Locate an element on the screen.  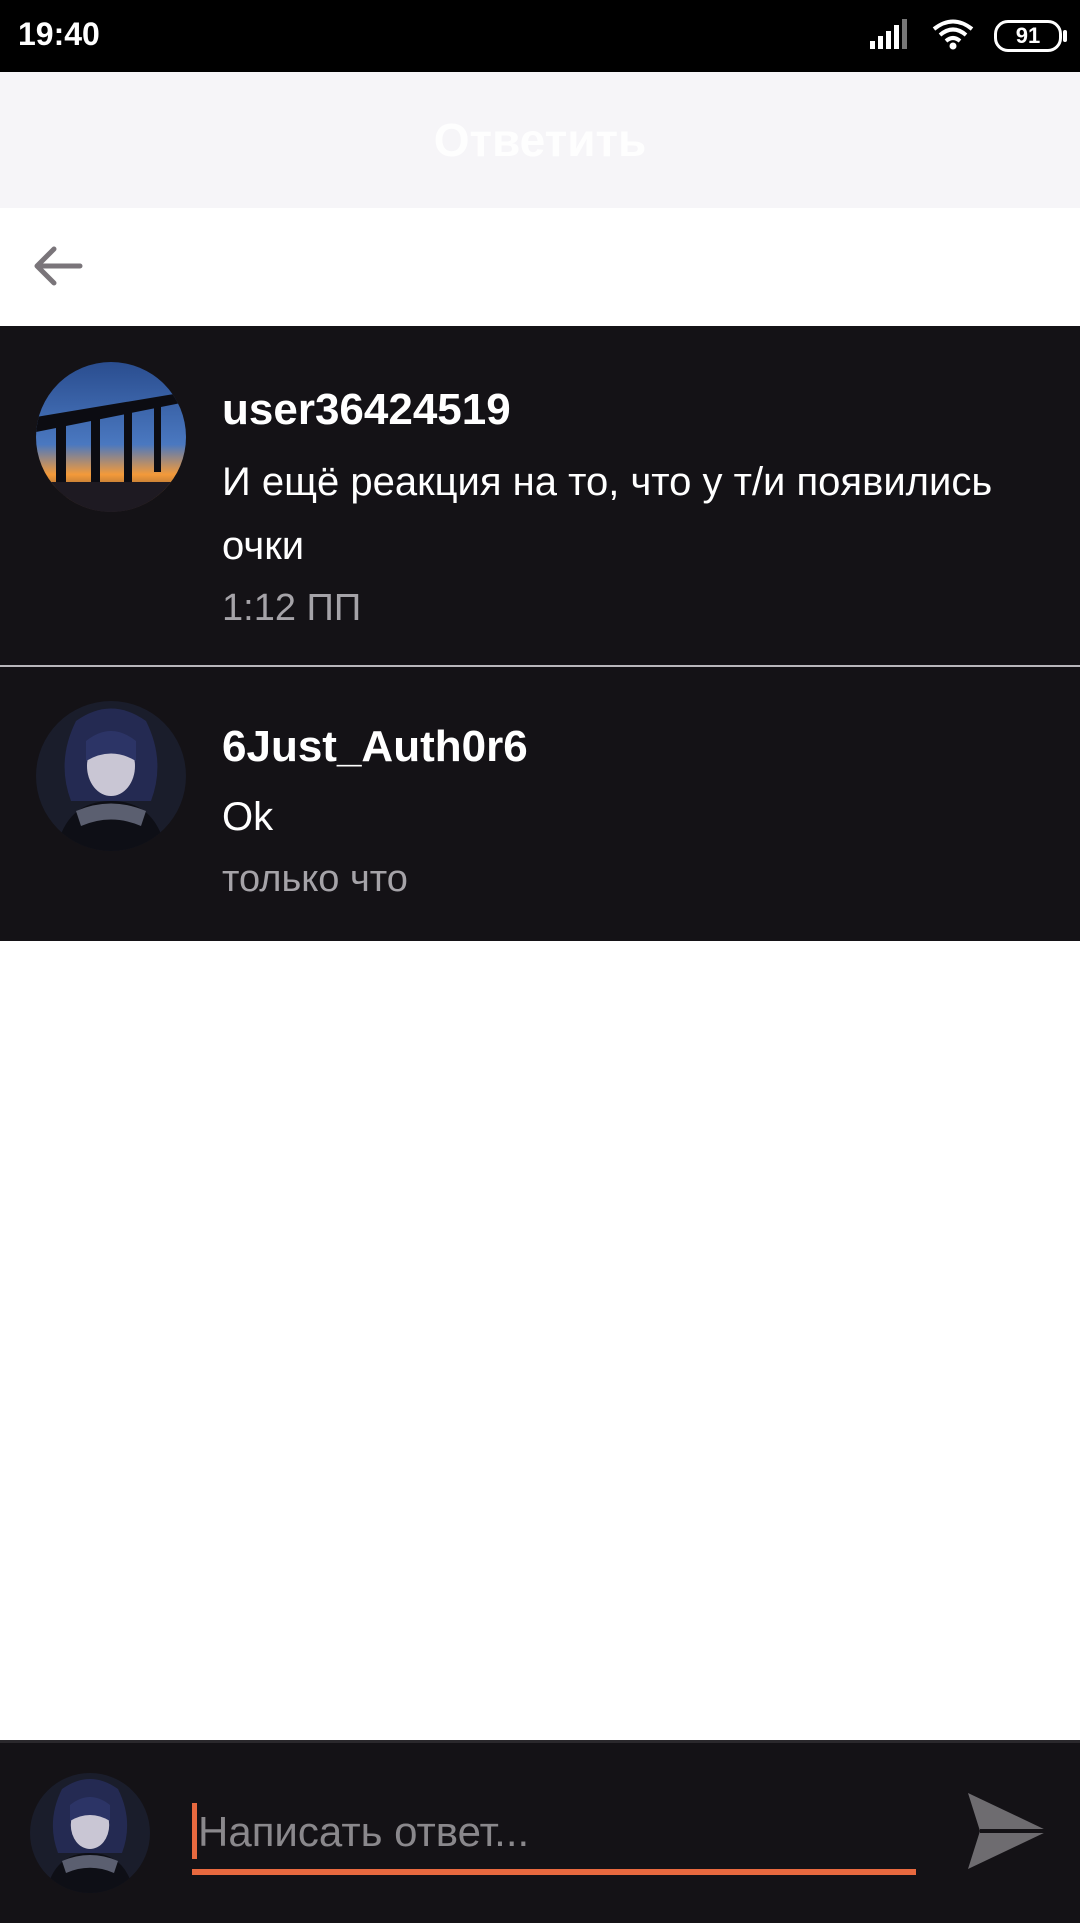
send-button is located at coordinates (1008, 1833).